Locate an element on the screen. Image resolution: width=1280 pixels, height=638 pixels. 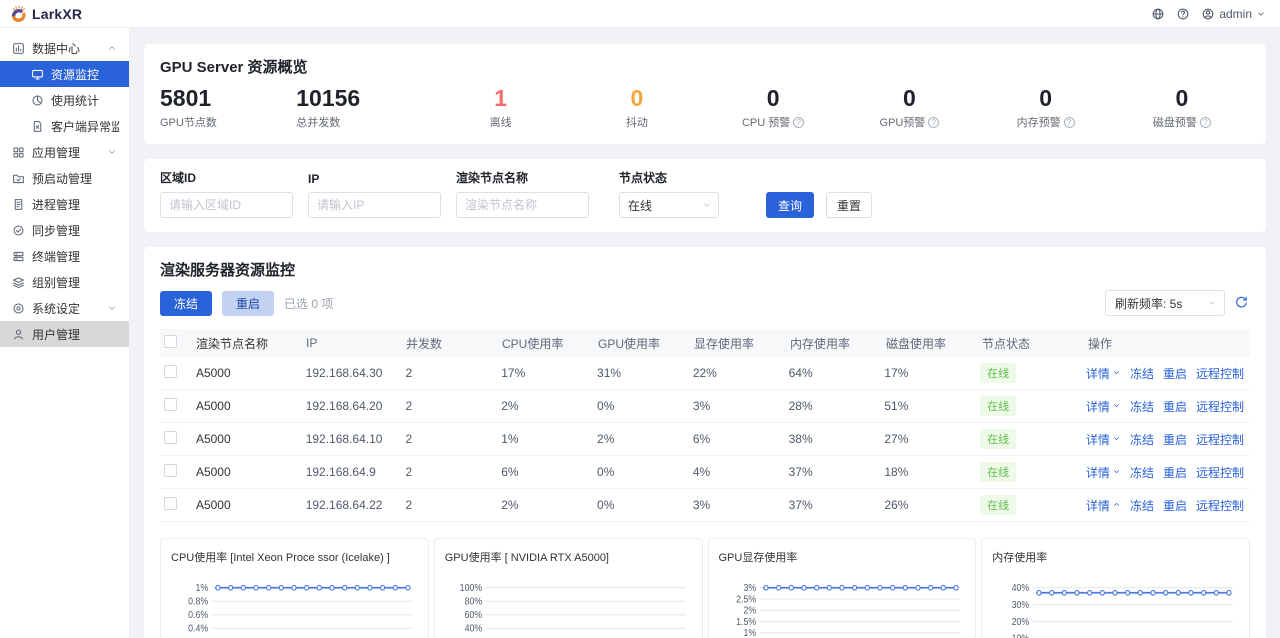
node-name: A5000 is located at coordinates (213, 505).